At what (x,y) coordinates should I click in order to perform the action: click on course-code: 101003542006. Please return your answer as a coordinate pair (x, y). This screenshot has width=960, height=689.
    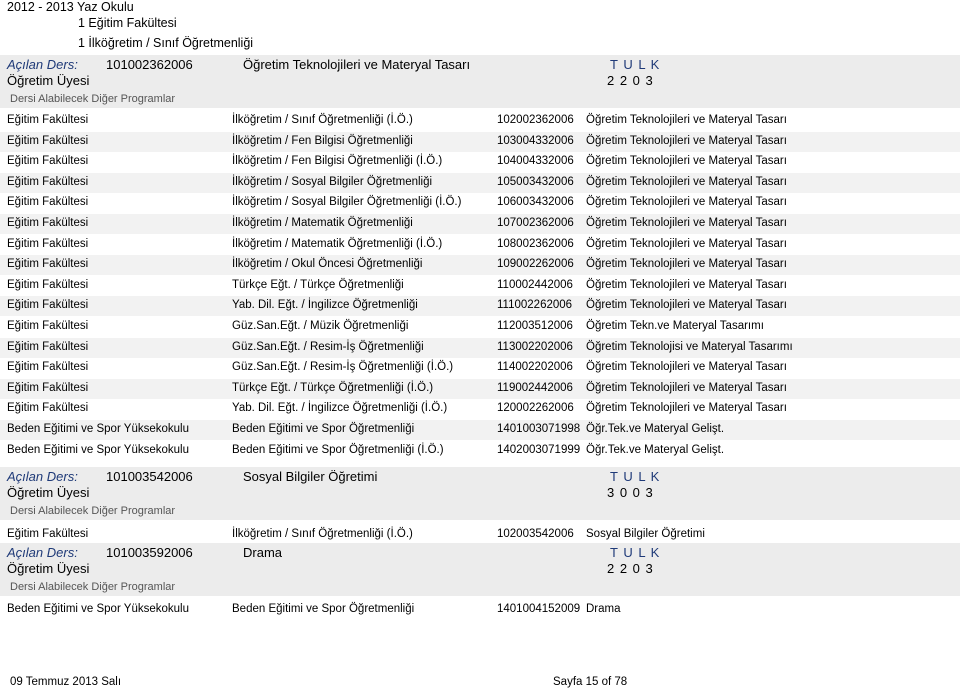
    Looking at the image, I should click on (149, 476).